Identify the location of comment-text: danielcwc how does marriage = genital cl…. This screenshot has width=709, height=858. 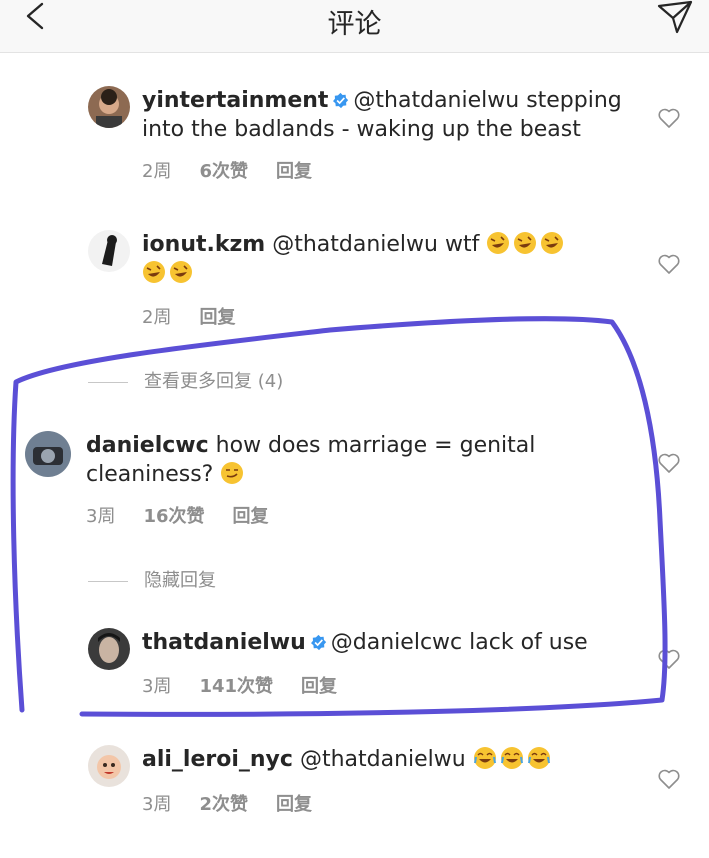
(311, 460).